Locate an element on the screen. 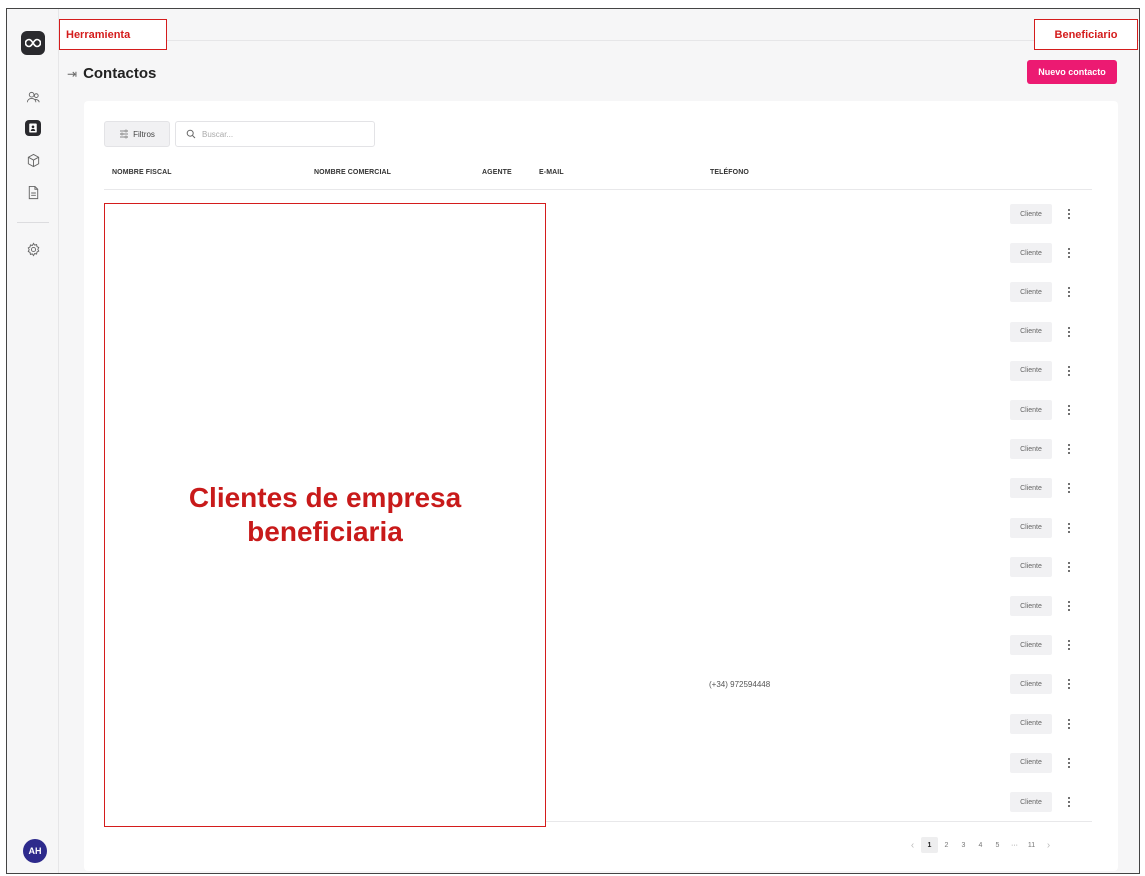  annotation-tool-label: Herramienta is located at coordinates (113, 34).